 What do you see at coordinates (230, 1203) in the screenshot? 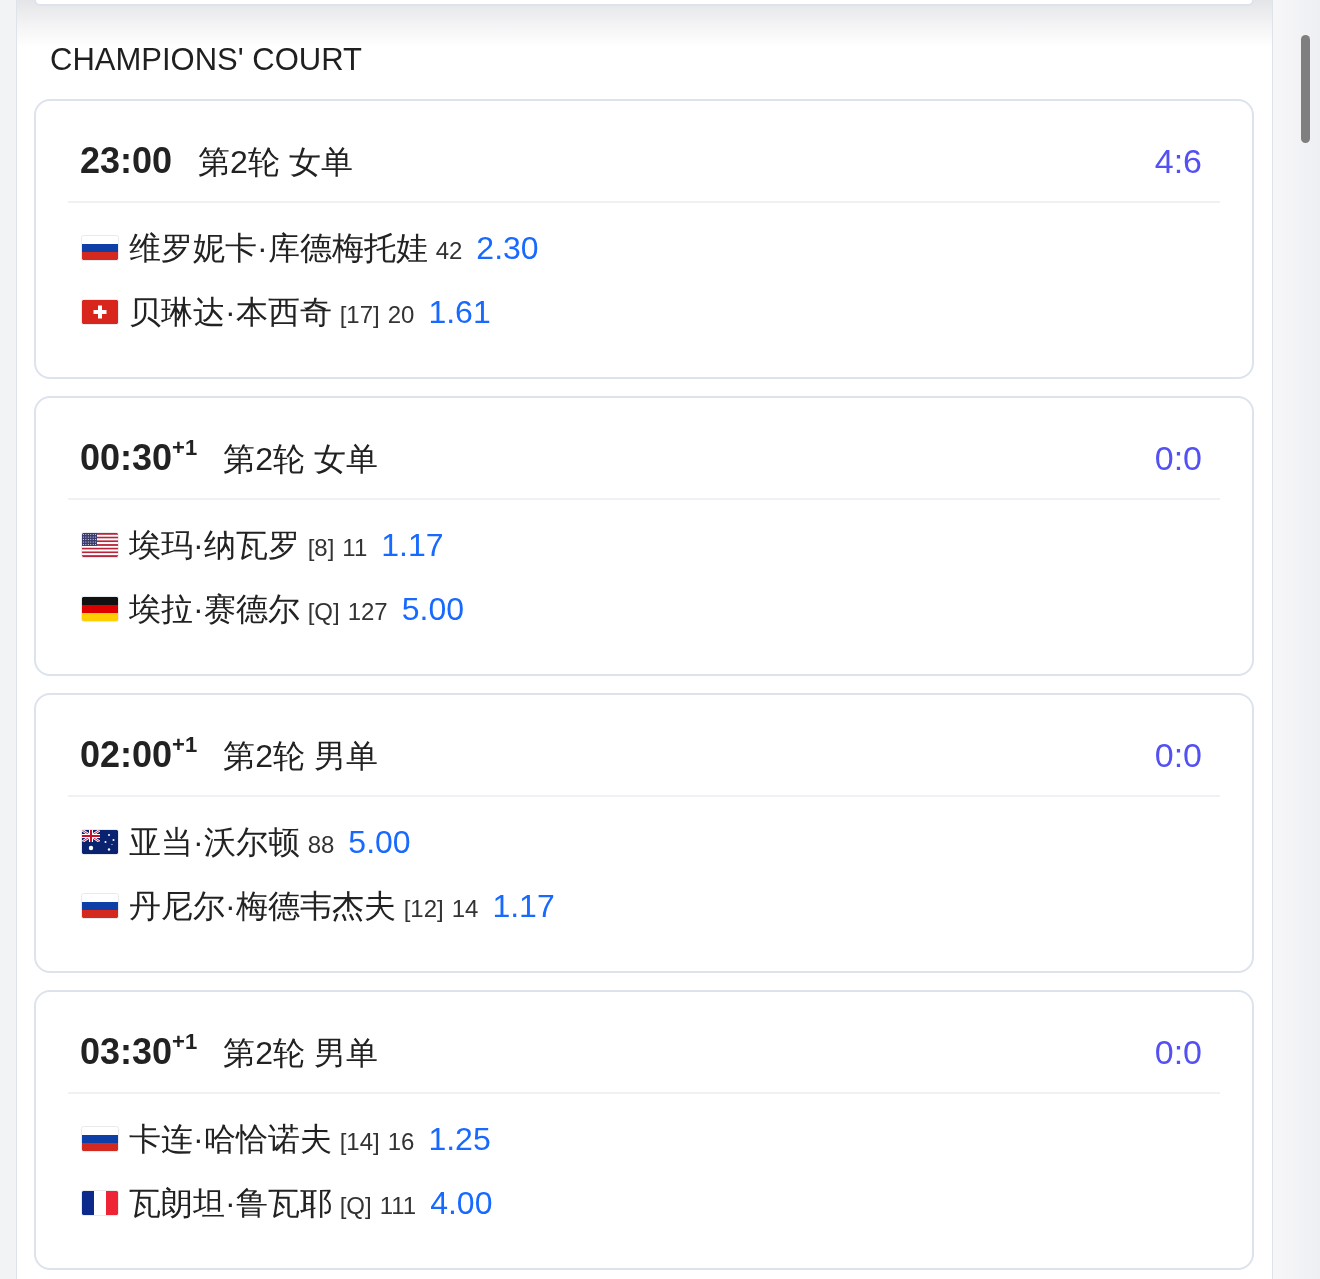
I see `player-name: 瓦朗坦·鲁瓦耶` at bounding box center [230, 1203].